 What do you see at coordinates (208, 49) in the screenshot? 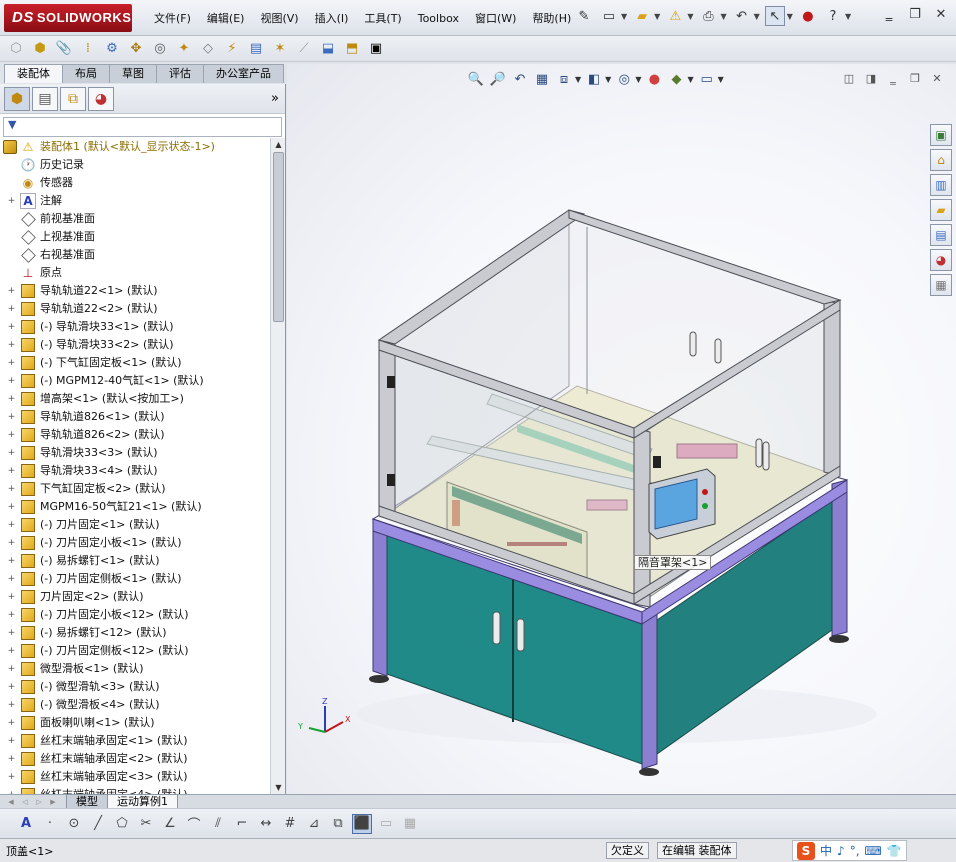
I see `reference-geometry-icon: ◇` at bounding box center [208, 49].